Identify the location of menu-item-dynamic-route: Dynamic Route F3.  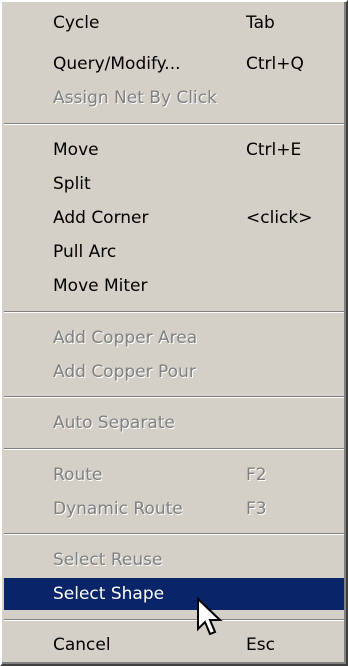
(174, 509).